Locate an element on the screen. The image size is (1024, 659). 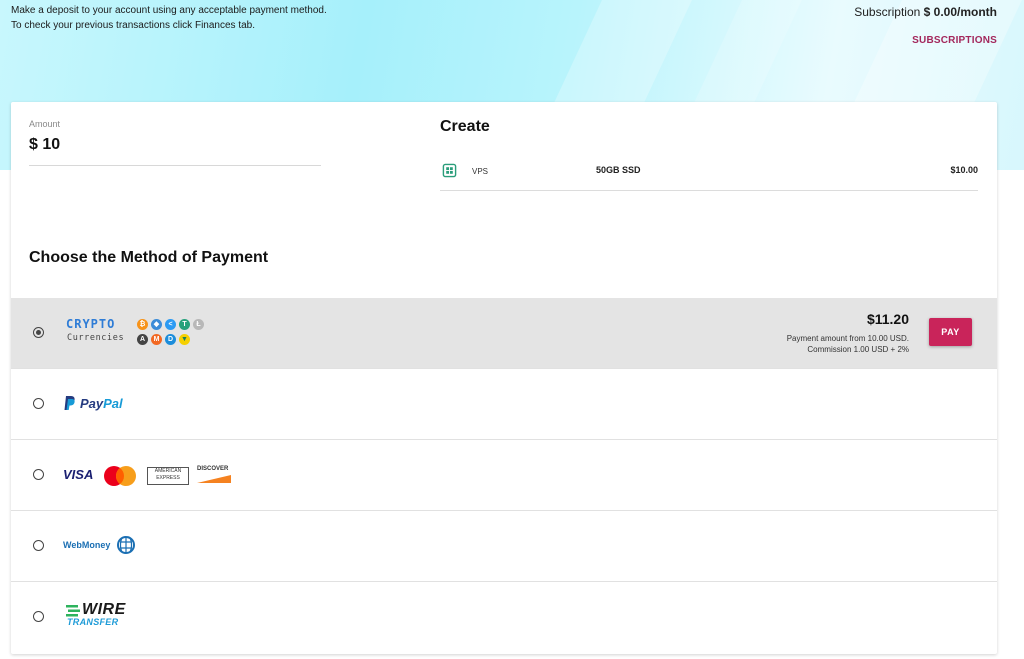
cards-logos: VISA AMERICAN EXPRESS DISCOVER is located at coordinates (153, 476).